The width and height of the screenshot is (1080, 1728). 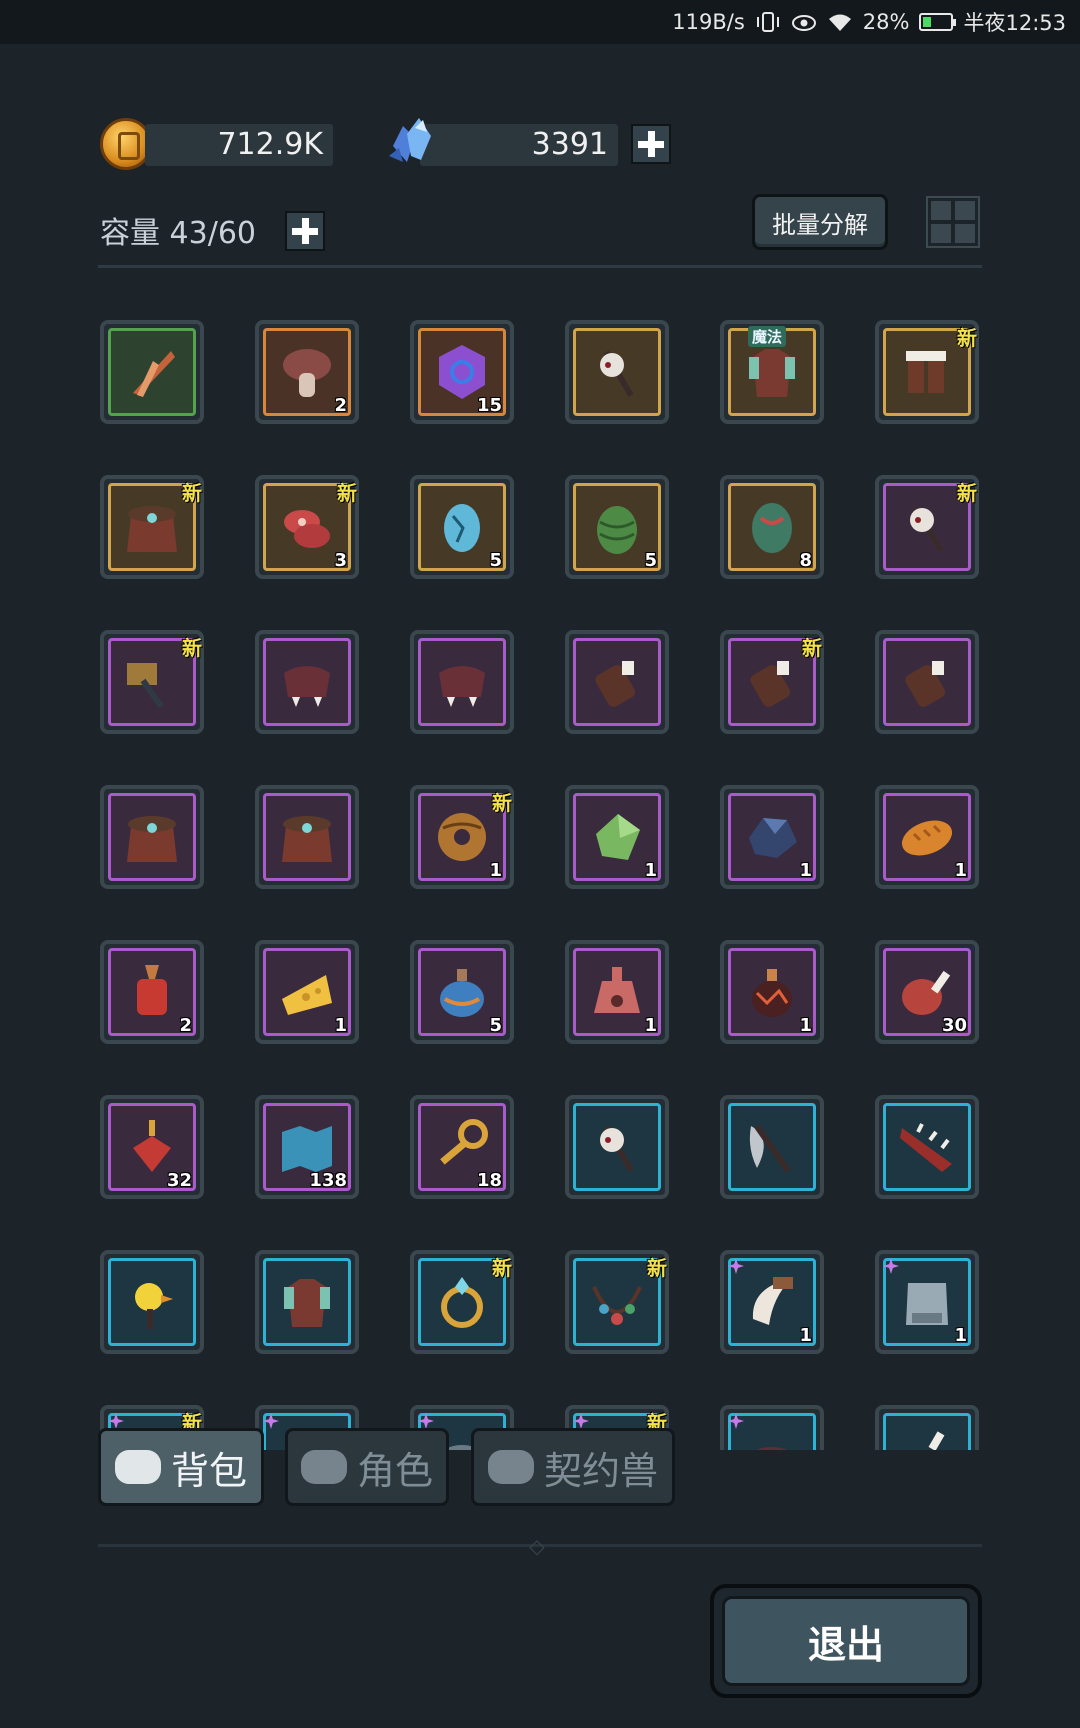 What do you see at coordinates (305, 231) in the screenshot?
I see `expand-capacity-button` at bounding box center [305, 231].